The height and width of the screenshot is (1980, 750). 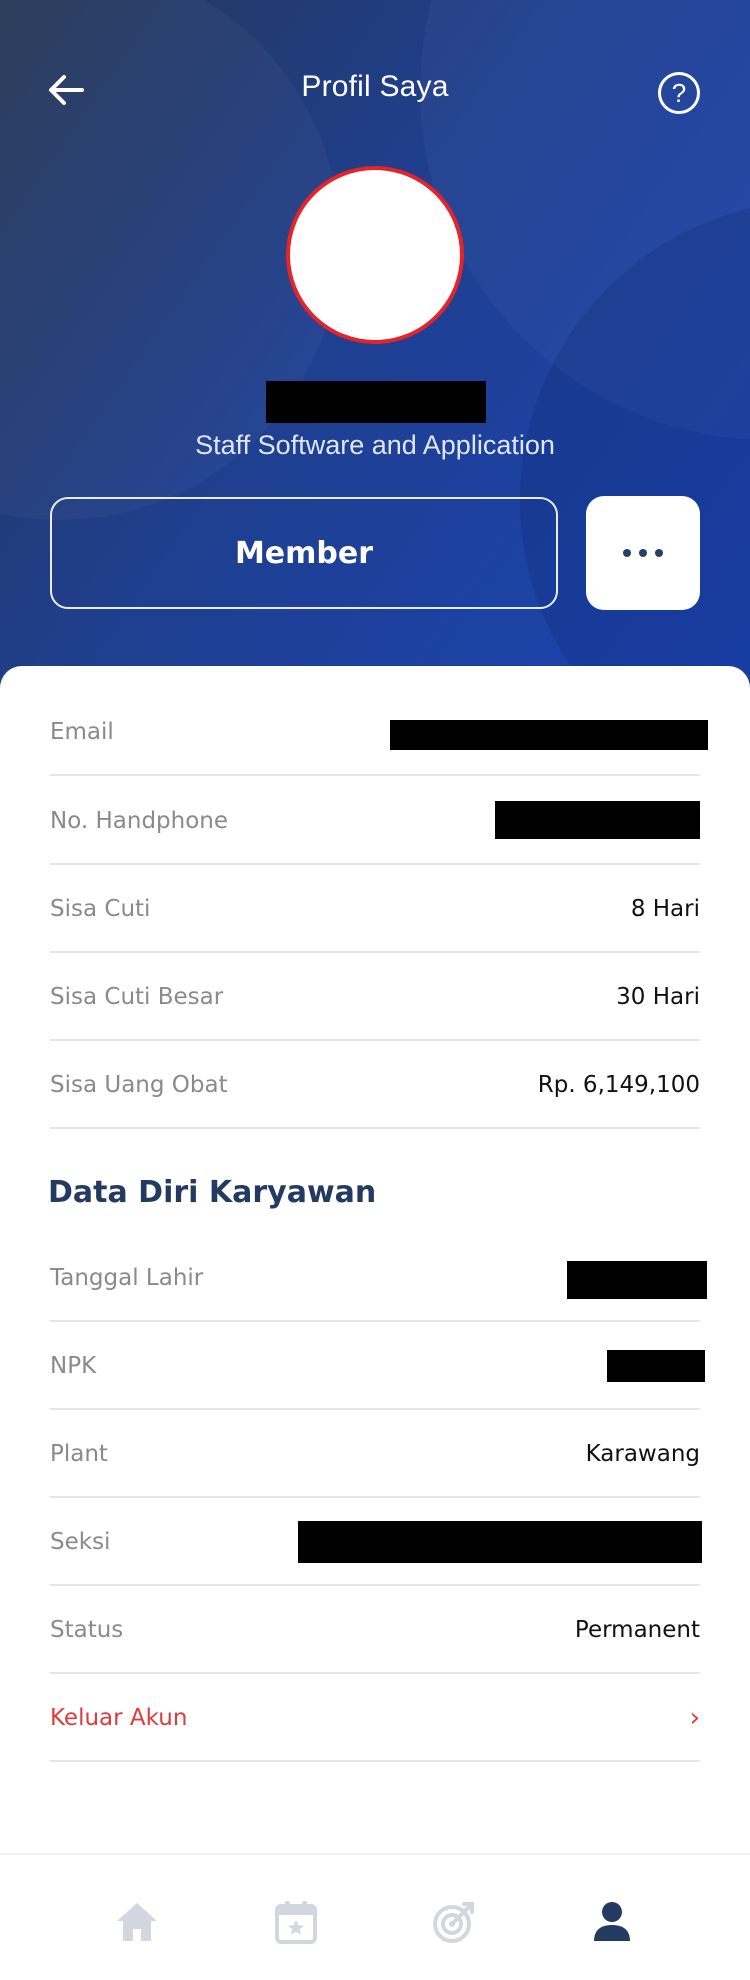 I want to click on user-icon, so click(x=612, y=1921).